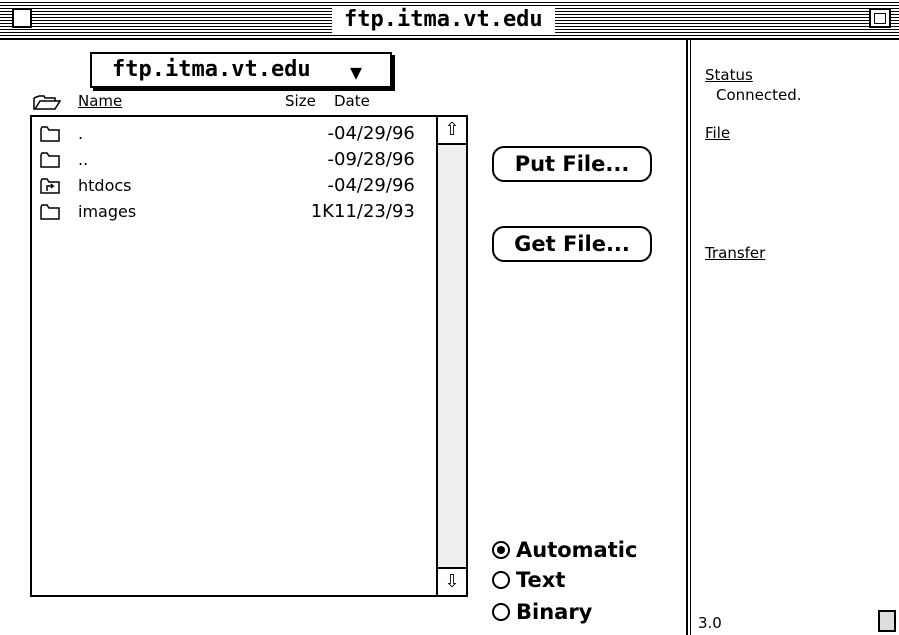 Image resolution: width=899 pixels, height=635 pixels. I want to click on zoom-box-icon, so click(880, 18).